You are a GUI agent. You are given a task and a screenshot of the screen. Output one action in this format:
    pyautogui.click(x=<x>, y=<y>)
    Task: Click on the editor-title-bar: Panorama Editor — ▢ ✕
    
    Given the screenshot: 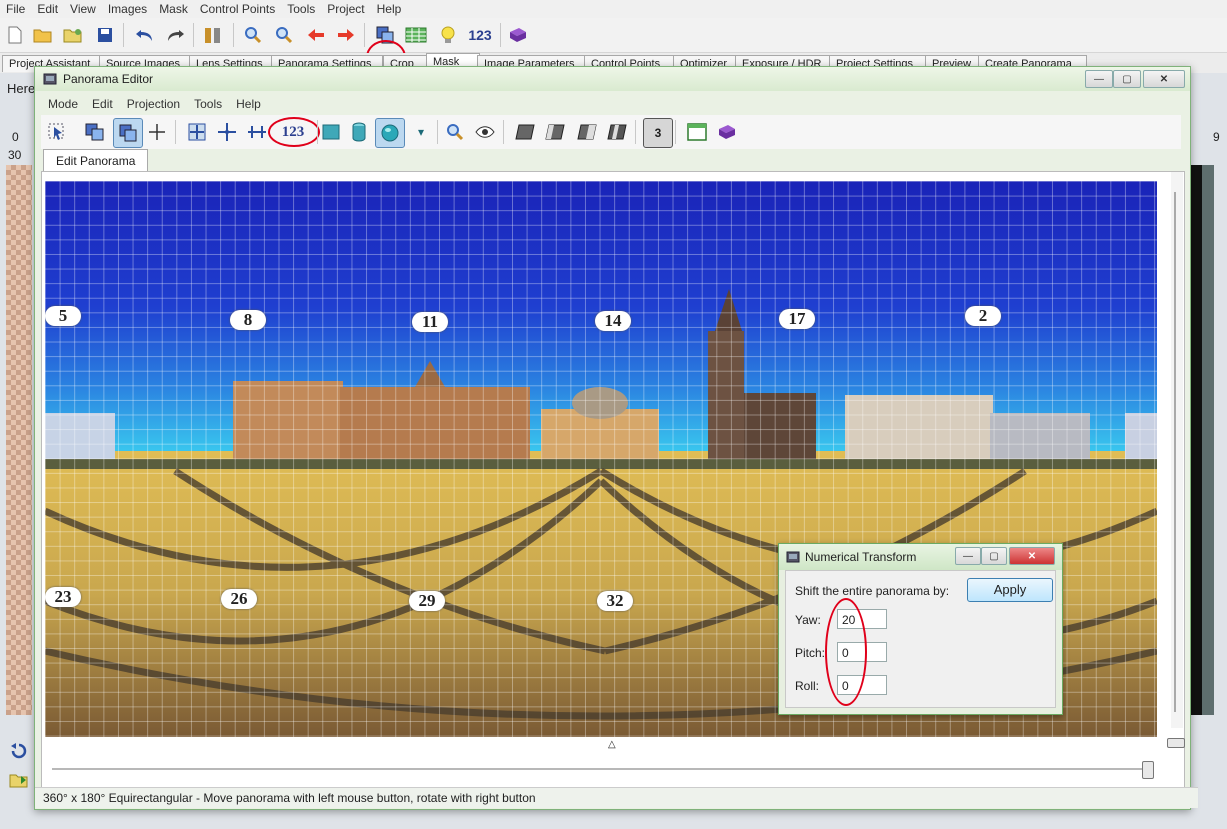 What is the action you would take?
    pyautogui.click(x=612, y=79)
    